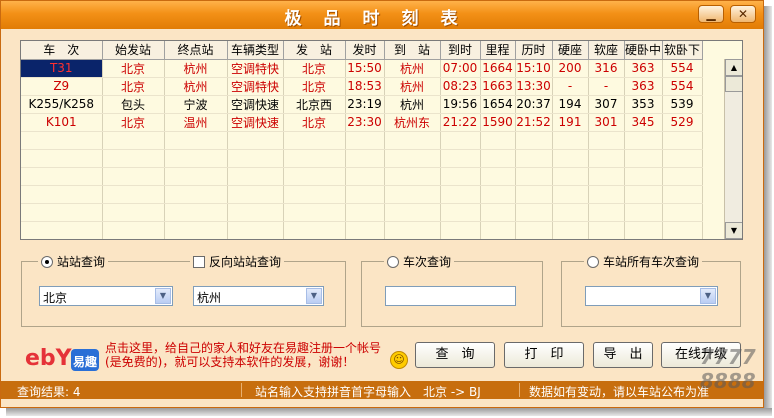 This screenshot has height=418, width=774. Describe the element at coordinates (460, 122) in the screenshot. I see `table-cell: 21:22` at that location.